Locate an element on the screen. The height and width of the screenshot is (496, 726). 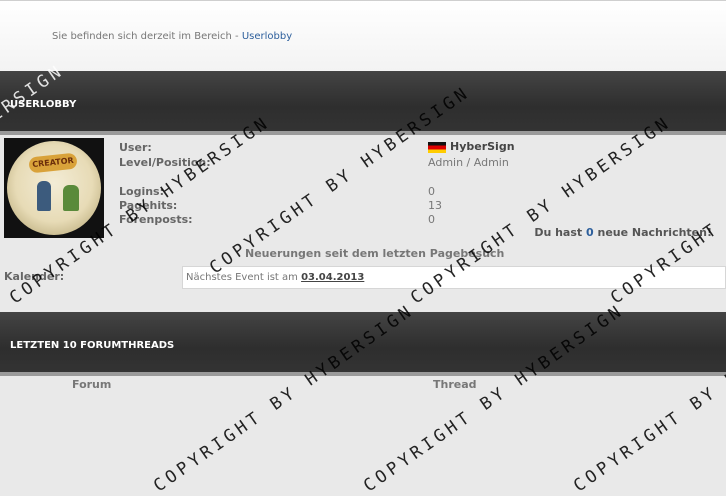
level-label: Level/Position: is located at coordinates (165, 162).